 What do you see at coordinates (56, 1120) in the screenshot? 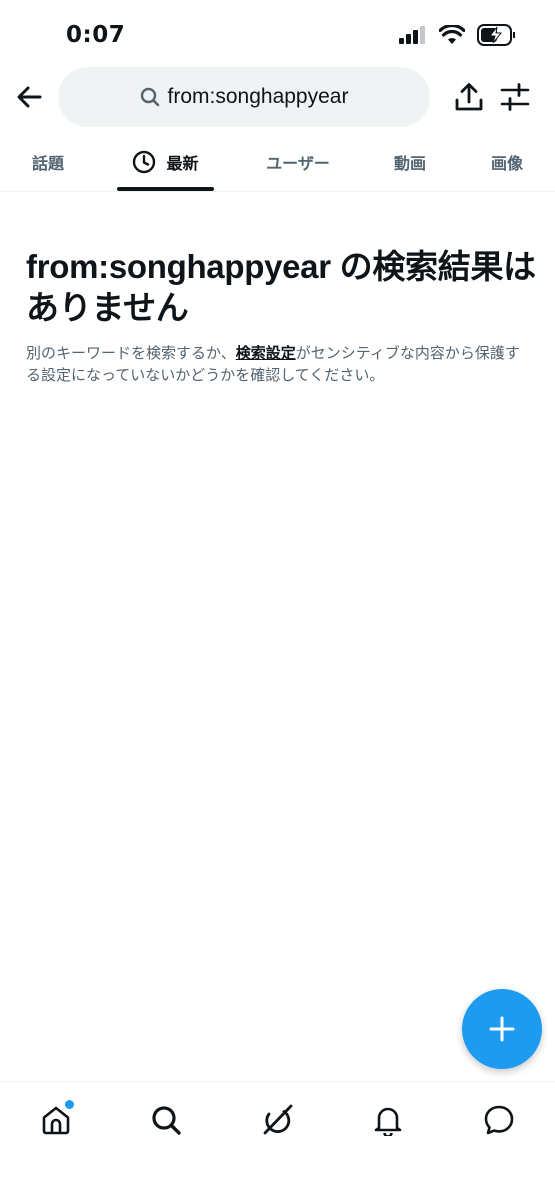
I see `nav-home` at bounding box center [56, 1120].